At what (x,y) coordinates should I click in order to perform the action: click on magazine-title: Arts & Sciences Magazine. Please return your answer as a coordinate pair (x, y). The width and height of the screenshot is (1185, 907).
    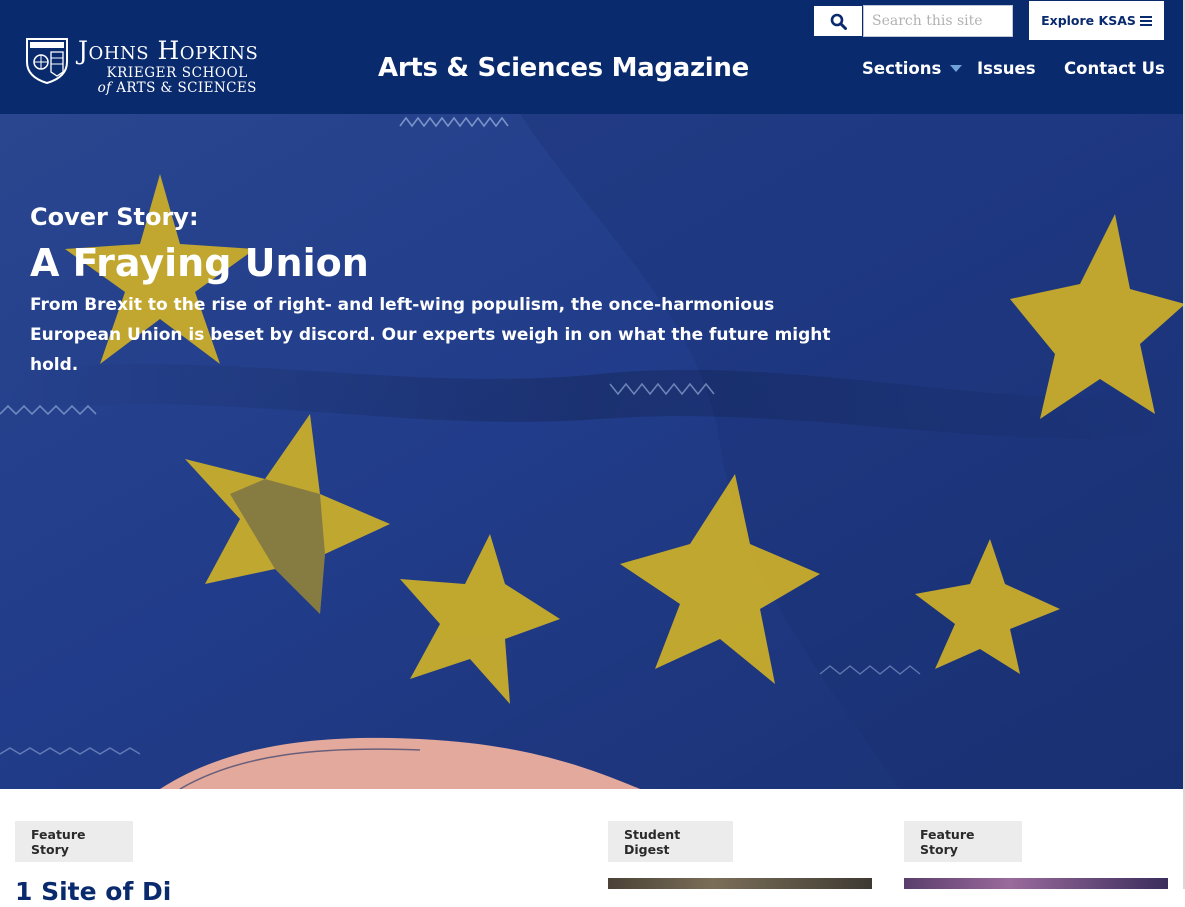
    Looking at the image, I should click on (563, 68).